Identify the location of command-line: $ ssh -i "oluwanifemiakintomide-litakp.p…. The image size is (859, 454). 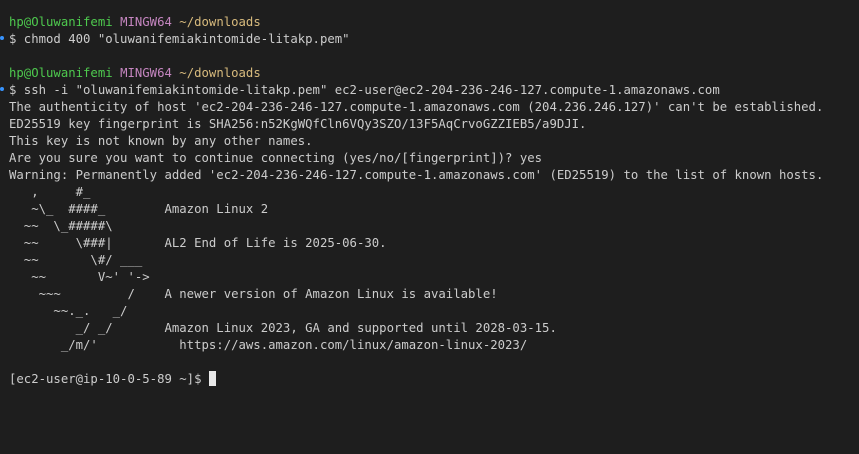
(364, 90).